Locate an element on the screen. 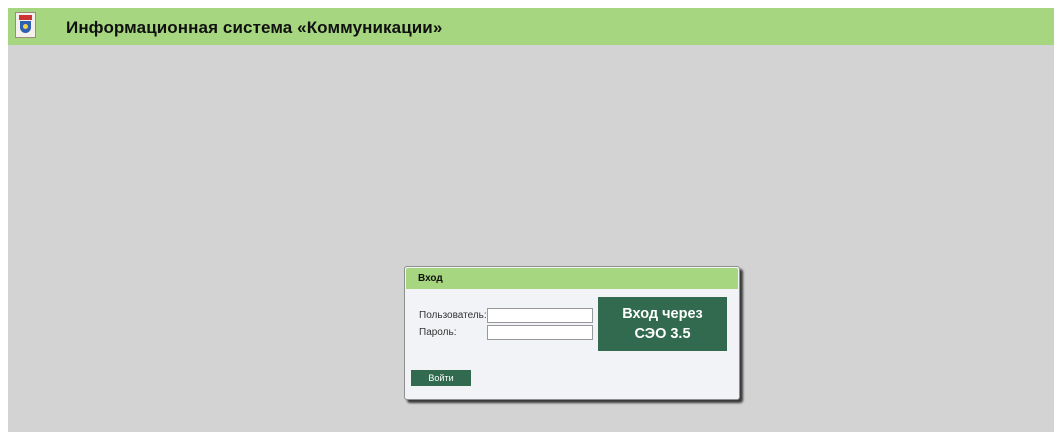 This screenshot has height=432, width=1054. sso-login-button-line2: СЭО 3.5 is located at coordinates (662, 334).